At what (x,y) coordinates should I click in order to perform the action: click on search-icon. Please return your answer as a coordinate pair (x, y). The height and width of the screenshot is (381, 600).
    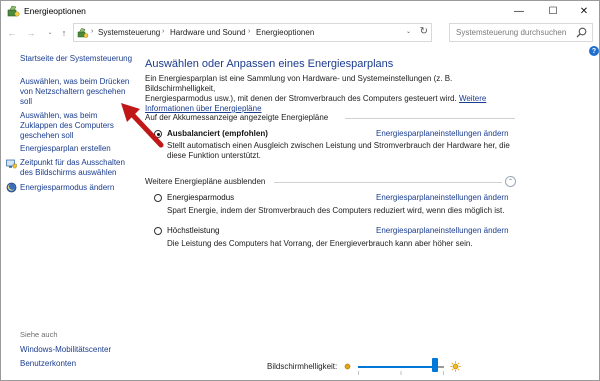
    Looking at the image, I should click on (581, 32).